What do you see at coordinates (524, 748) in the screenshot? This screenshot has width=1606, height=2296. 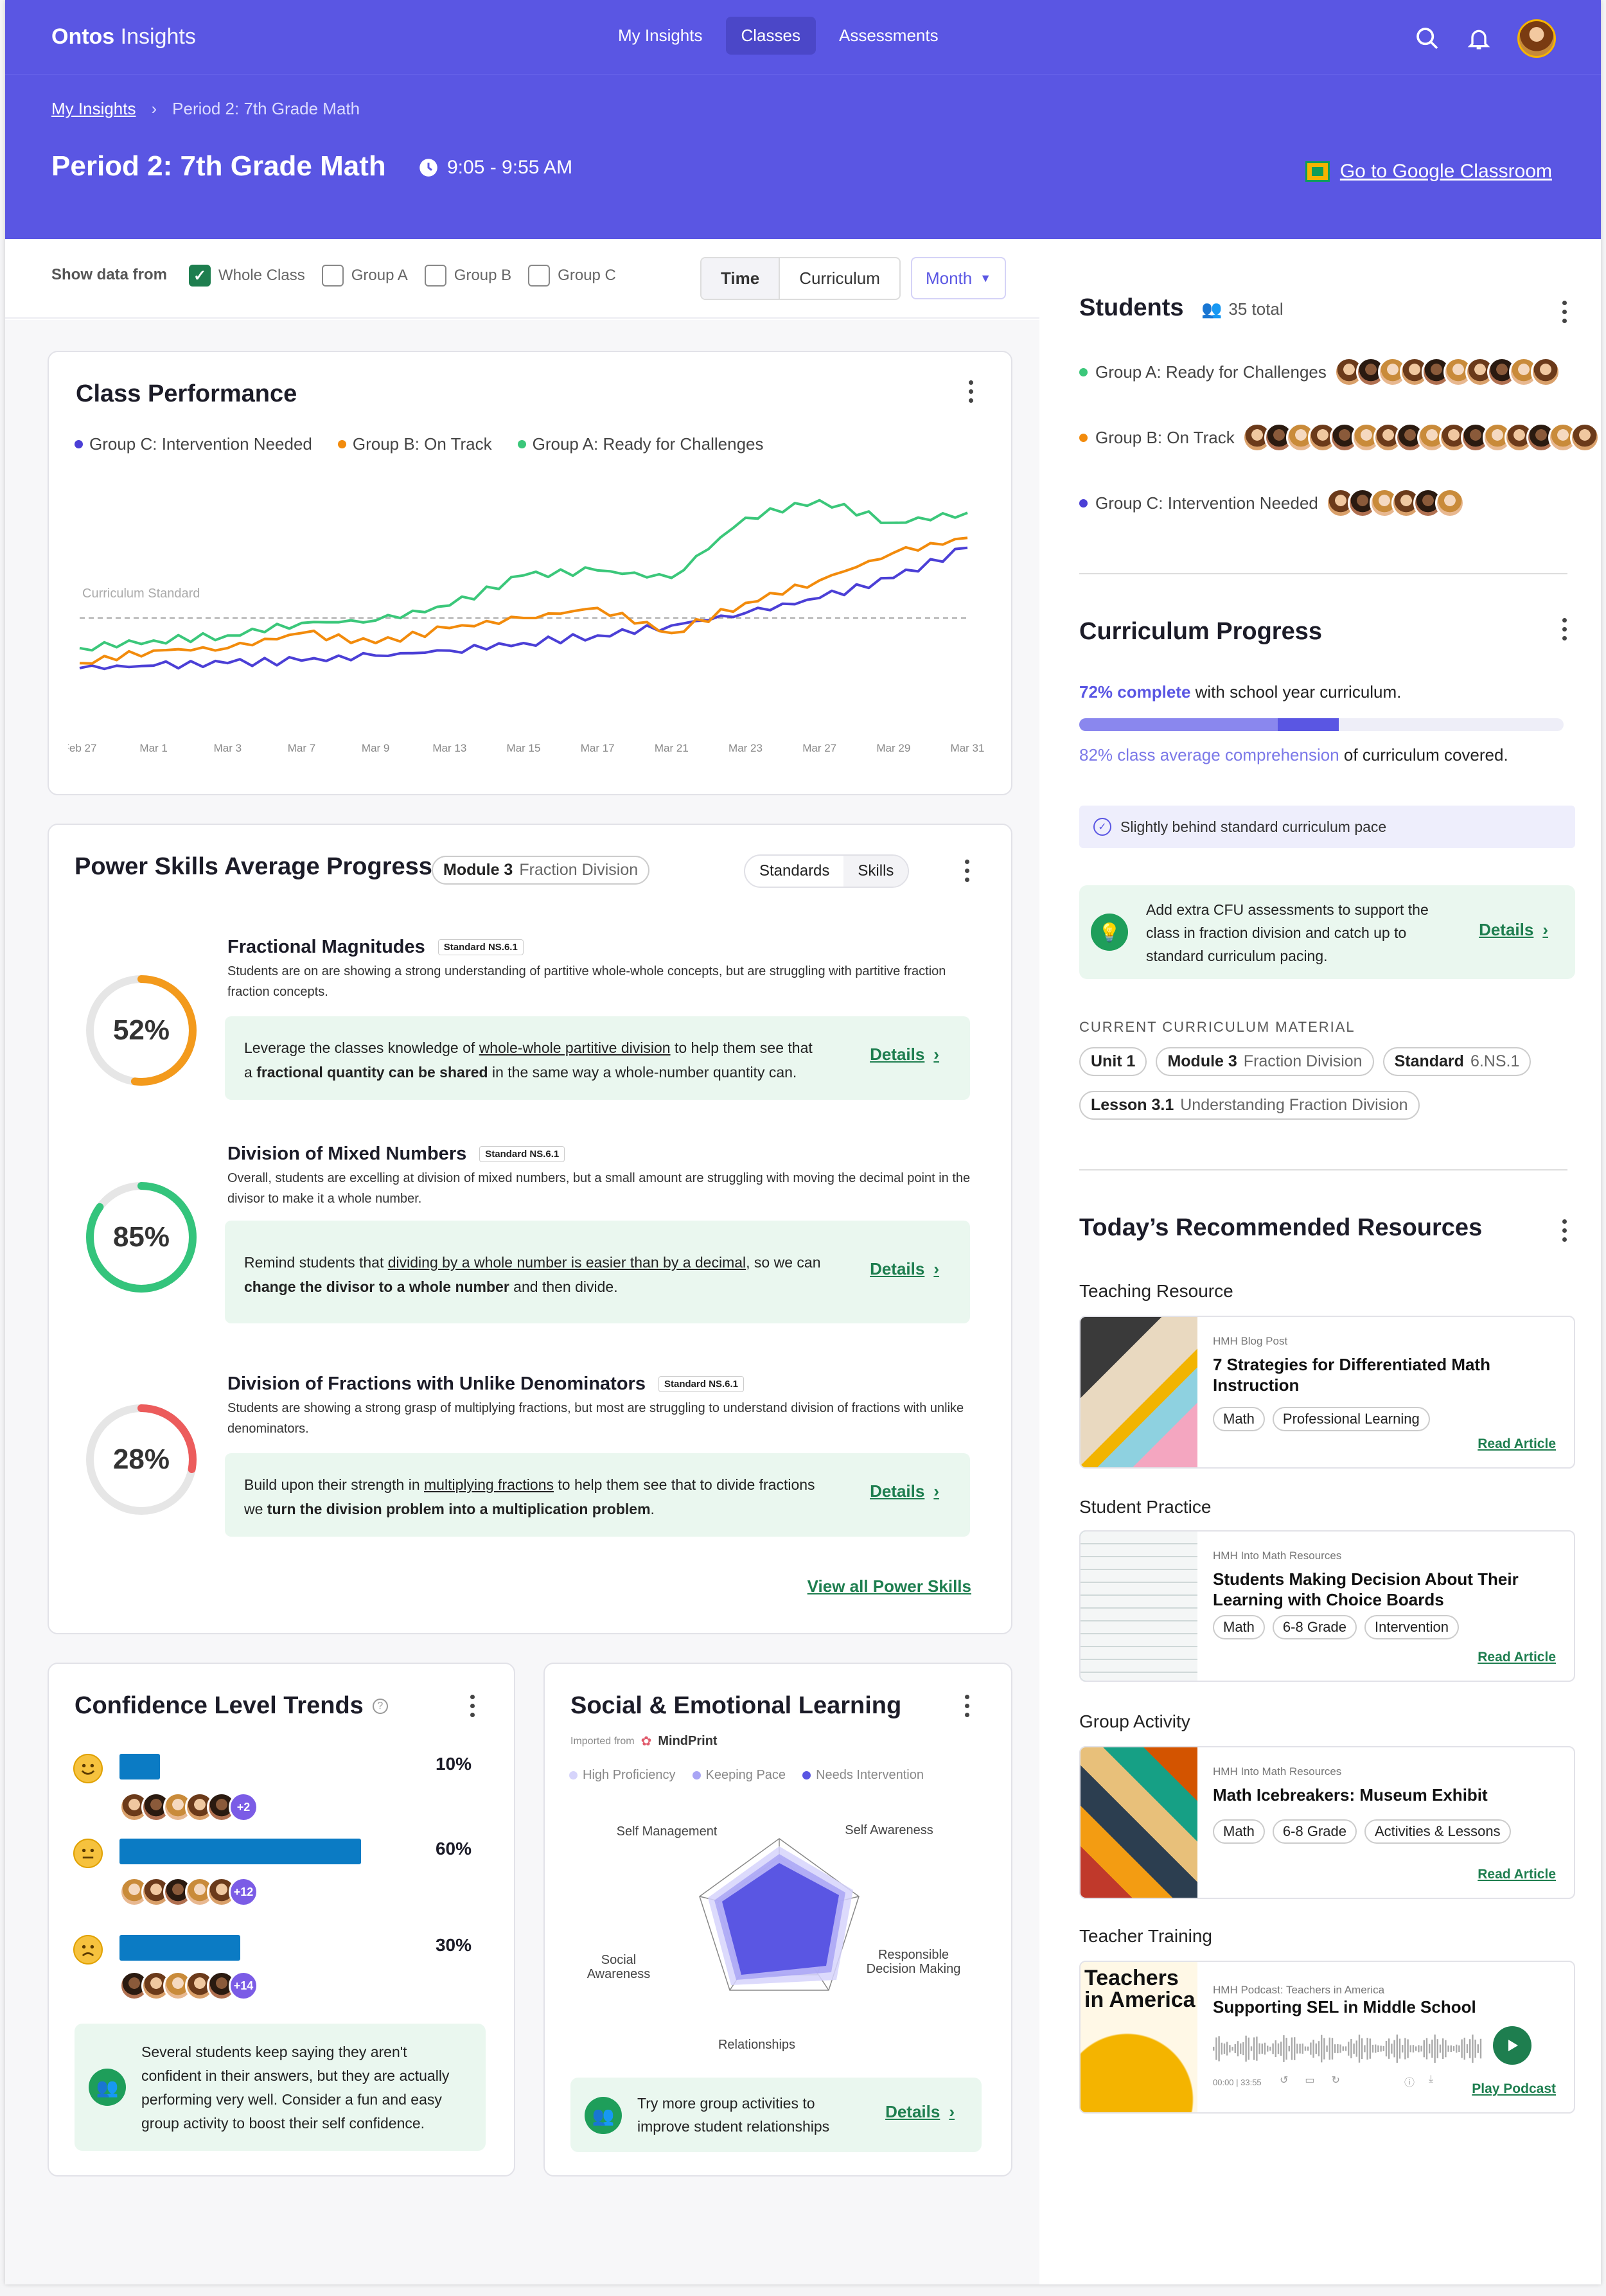 I see `x-tick-label: Mar 15` at bounding box center [524, 748].